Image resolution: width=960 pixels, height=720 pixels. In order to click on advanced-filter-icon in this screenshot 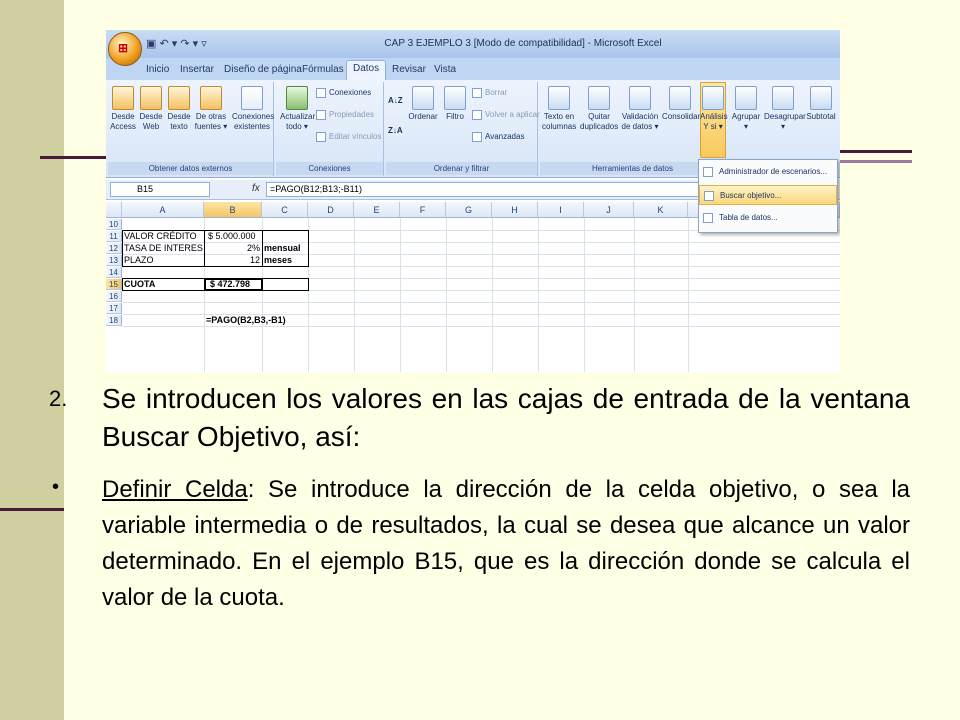, I will do `click(477, 137)`.